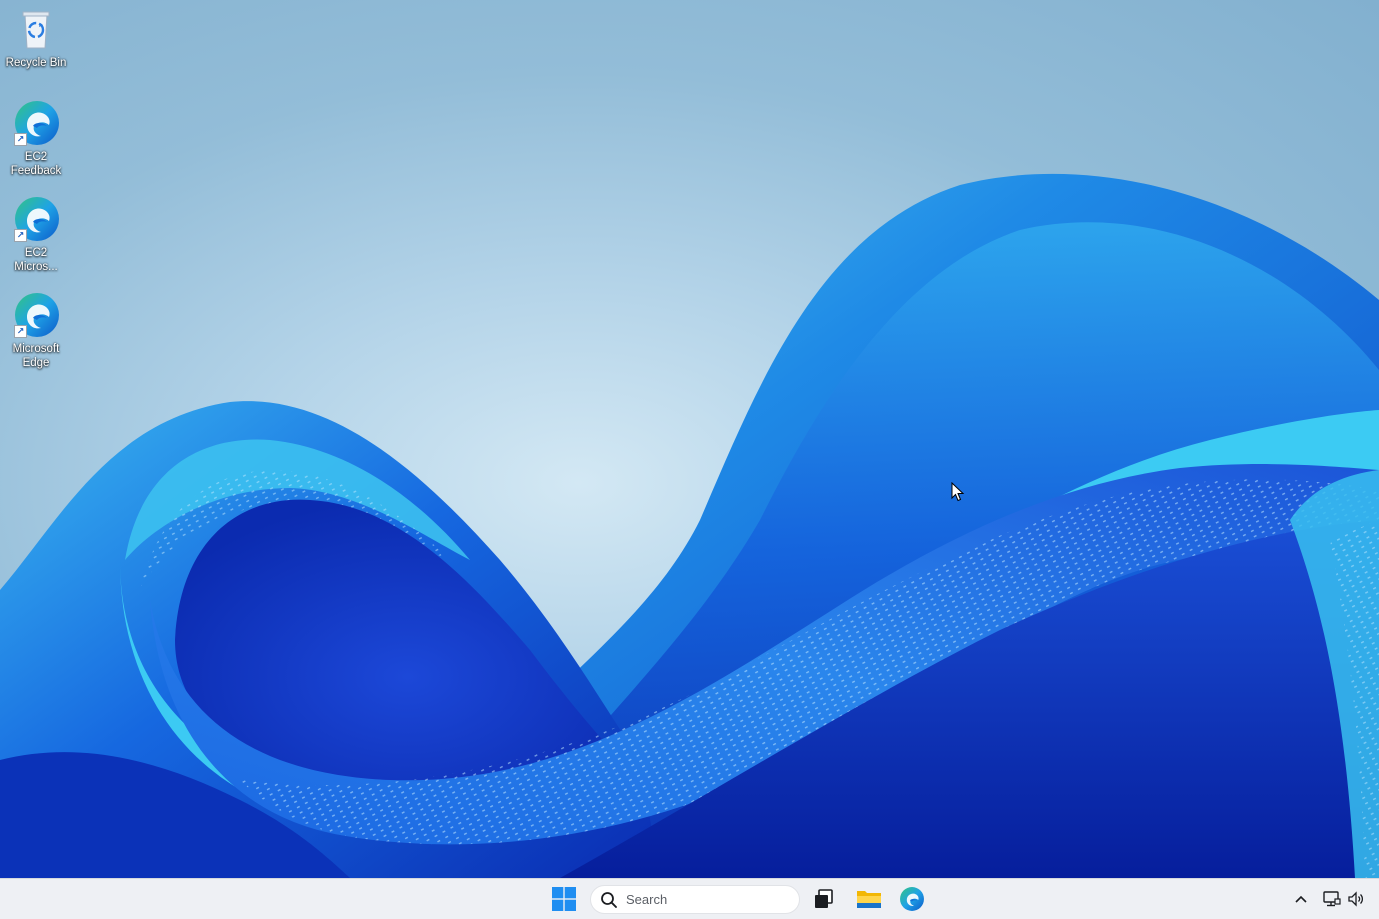 The width and height of the screenshot is (1379, 919). I want to click on search-placeholder: Search, so click(647, 899).